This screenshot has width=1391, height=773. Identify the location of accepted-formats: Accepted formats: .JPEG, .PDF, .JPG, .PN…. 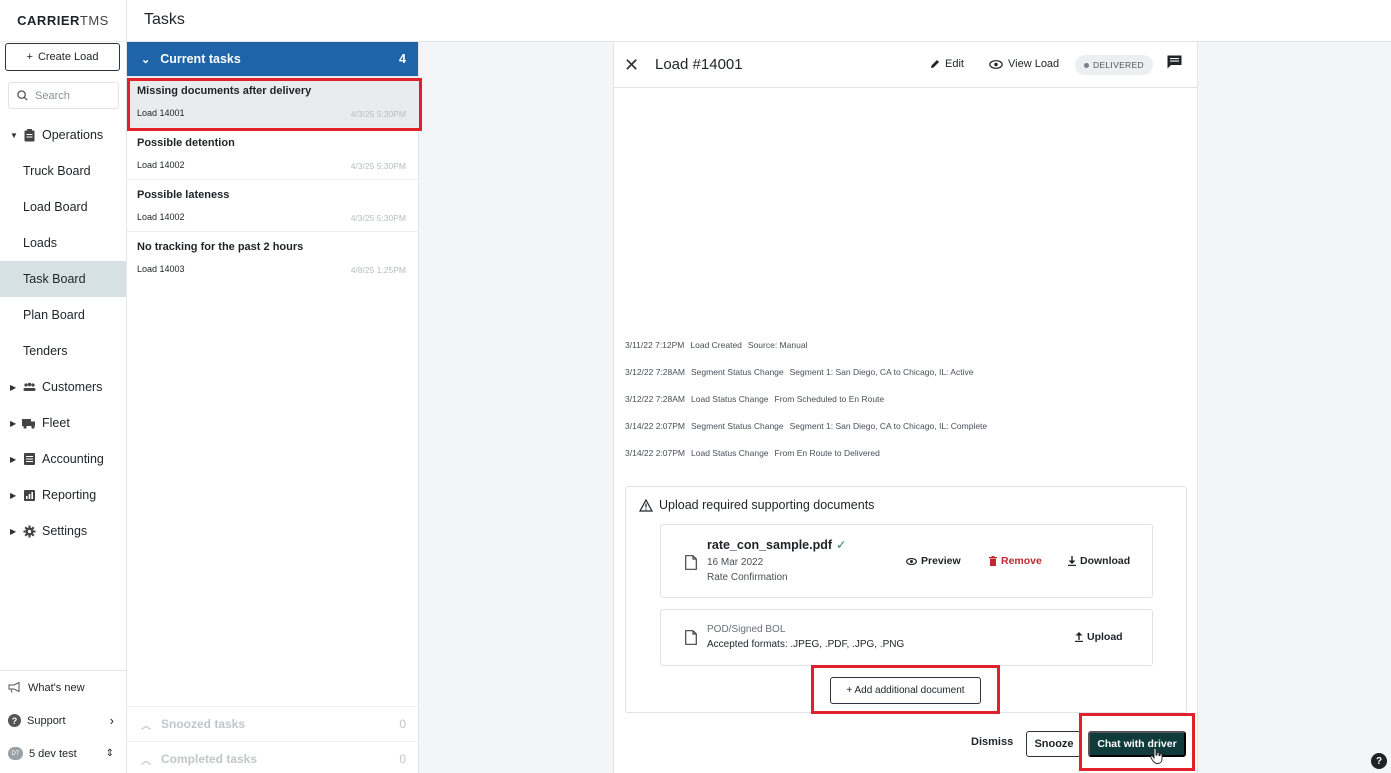
(806, 644).